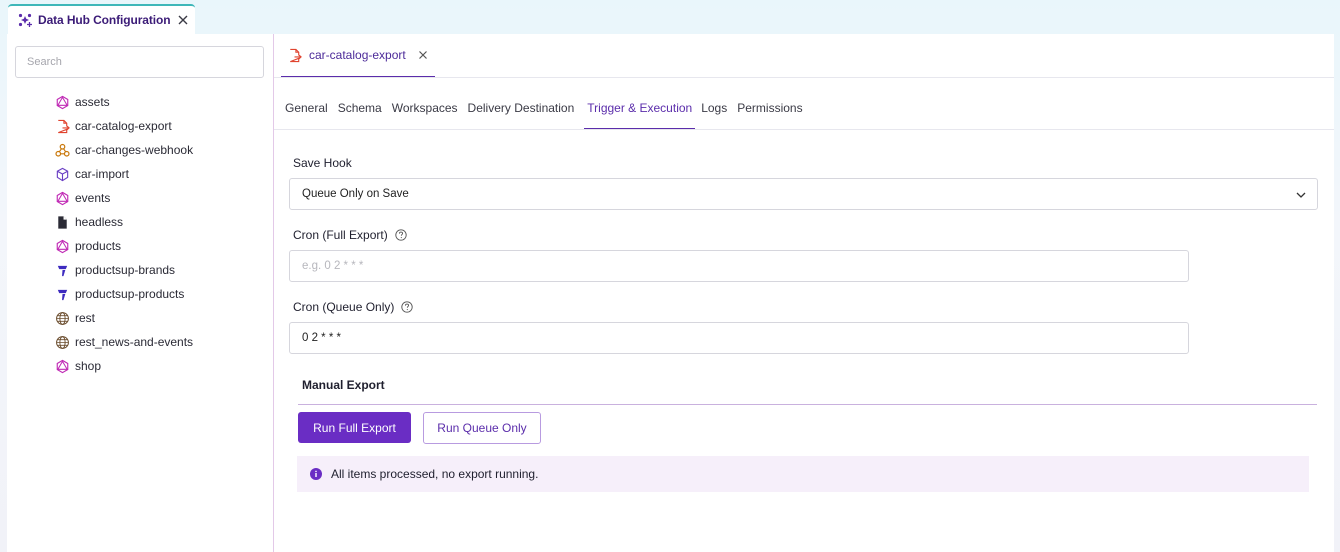 The image size is (1340, 552). What do you see at coordinates (316, 474) in the screenshot?
I see `info-icon` at bounding box center [316, 474].